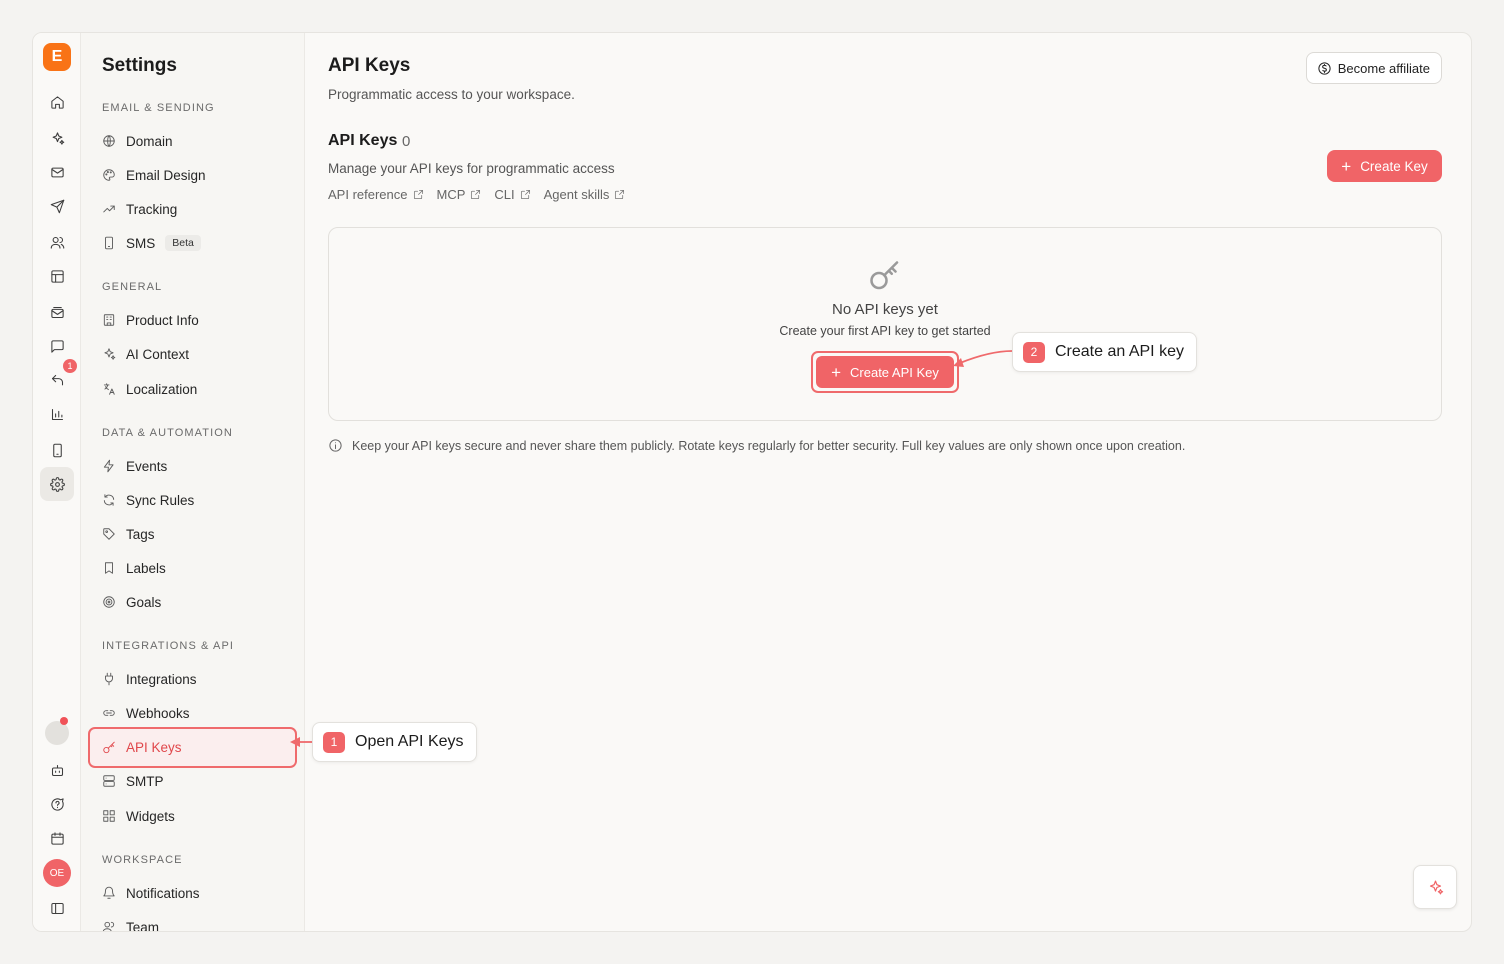  I want to click on key-icon, so click(109, 747).